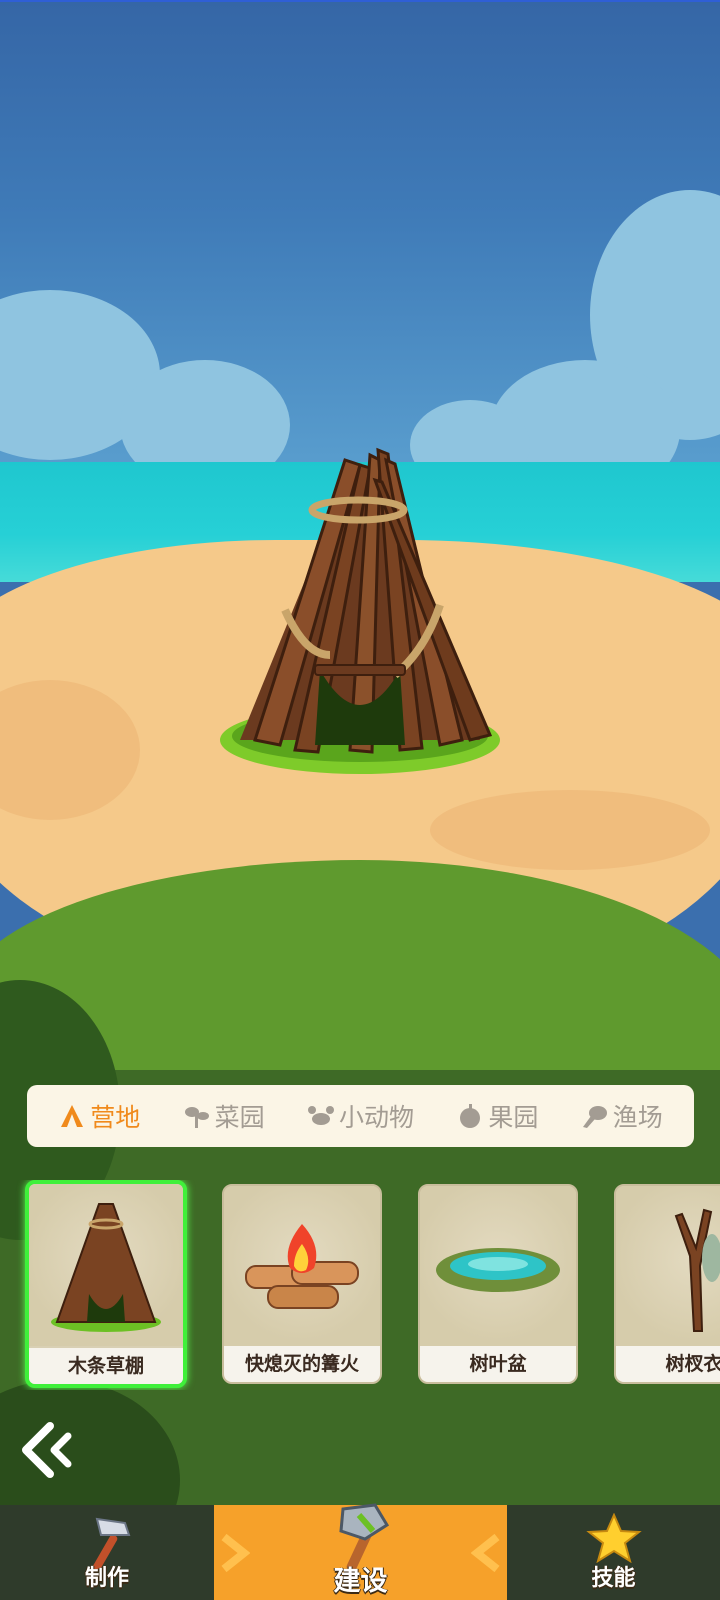 The image size is (720, 1600). I want to click on bottom-nav: 制作 建设 技能, so click(360, 1551).